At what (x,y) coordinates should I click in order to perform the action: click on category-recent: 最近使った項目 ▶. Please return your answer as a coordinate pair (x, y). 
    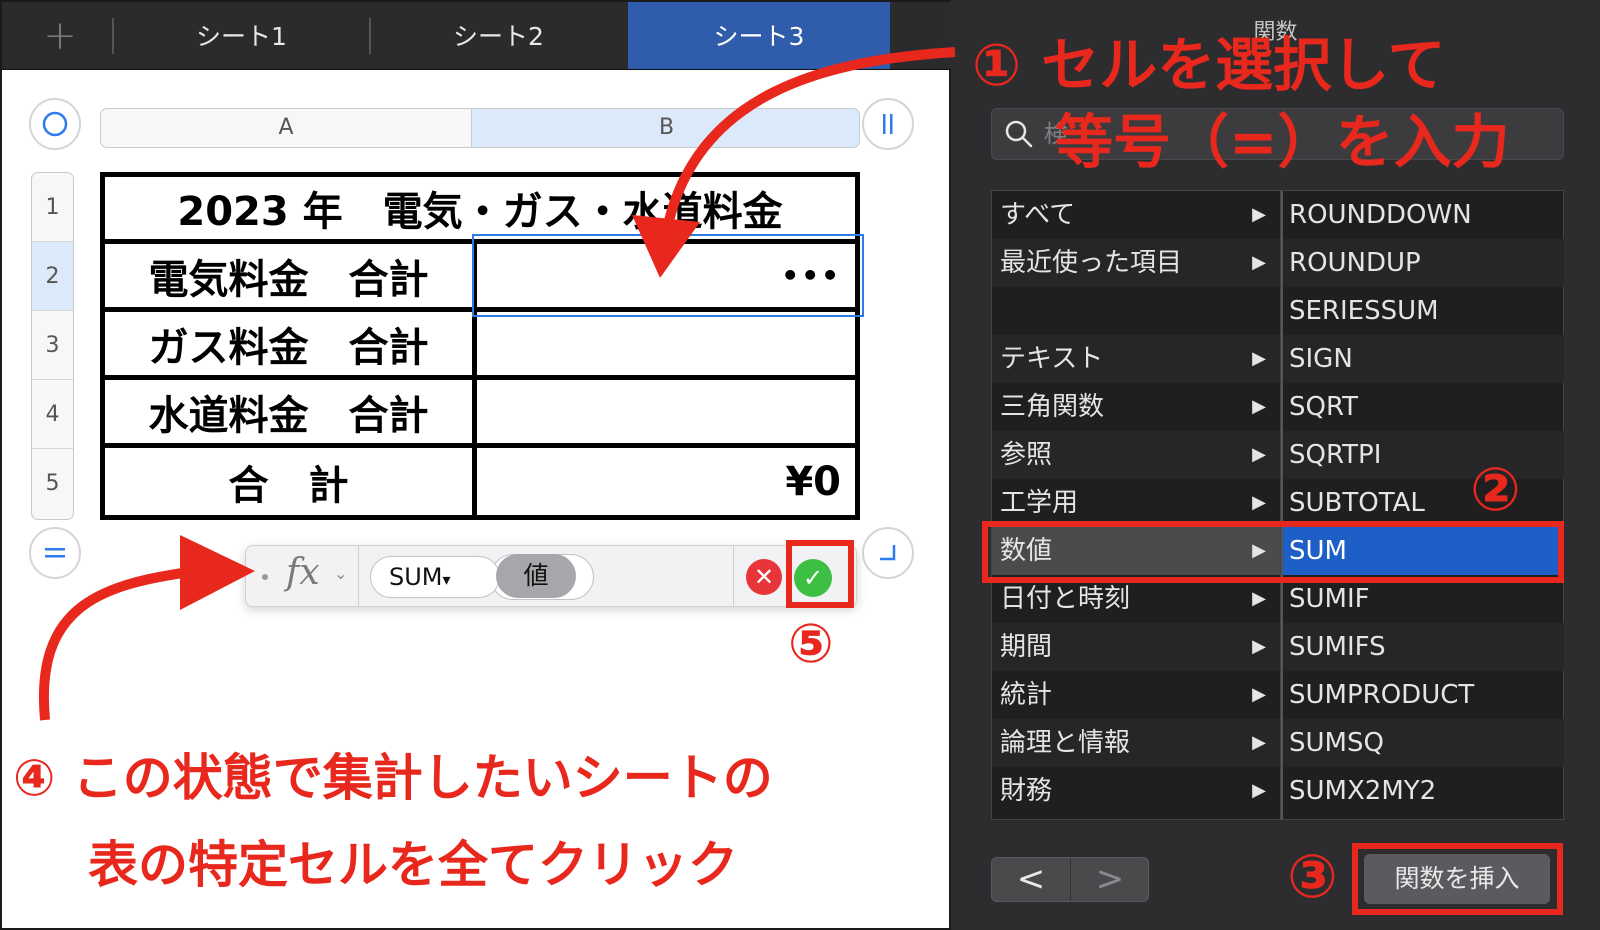
    Looking at the image, I should click on (1136, 263).